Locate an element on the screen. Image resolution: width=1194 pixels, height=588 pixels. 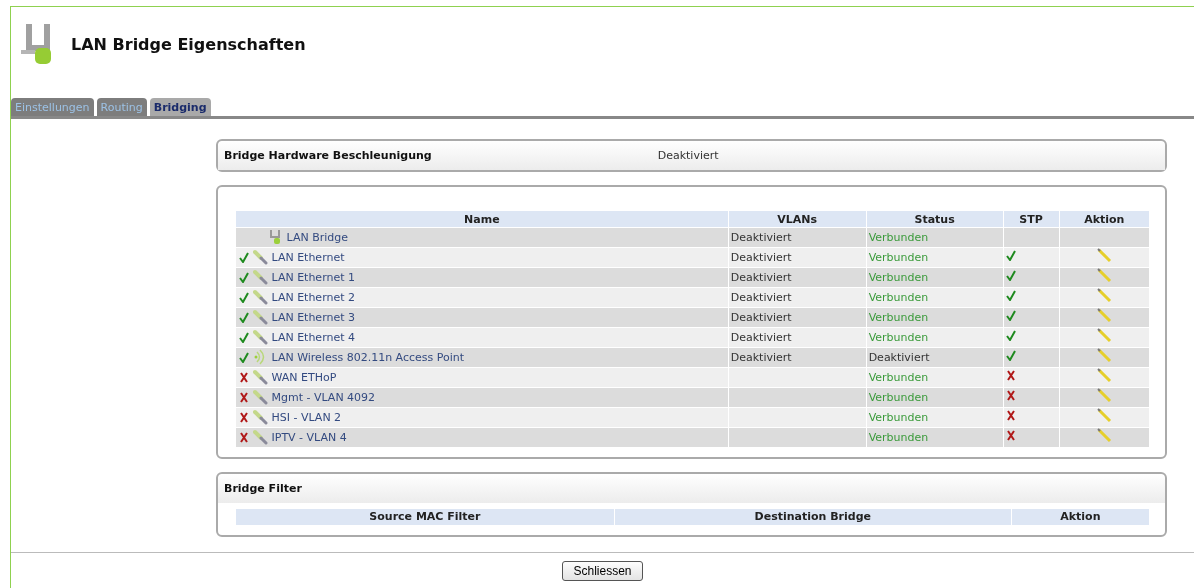
column-header: Destination Bridge is located at coordinates (813, 516).